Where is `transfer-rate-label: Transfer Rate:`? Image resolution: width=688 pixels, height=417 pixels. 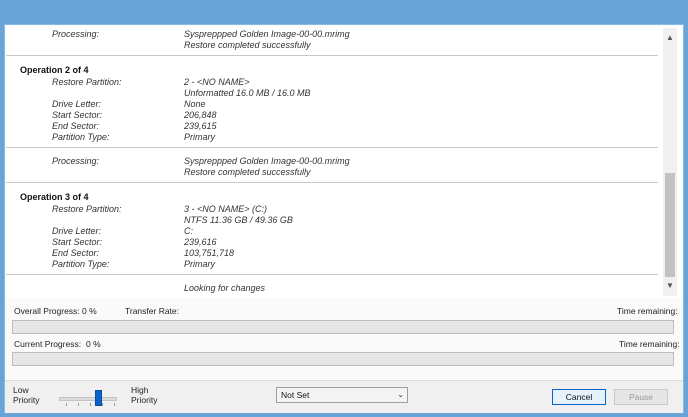
transfer-rate-label: Transfer Rate: is located at coordinates (152, 311).